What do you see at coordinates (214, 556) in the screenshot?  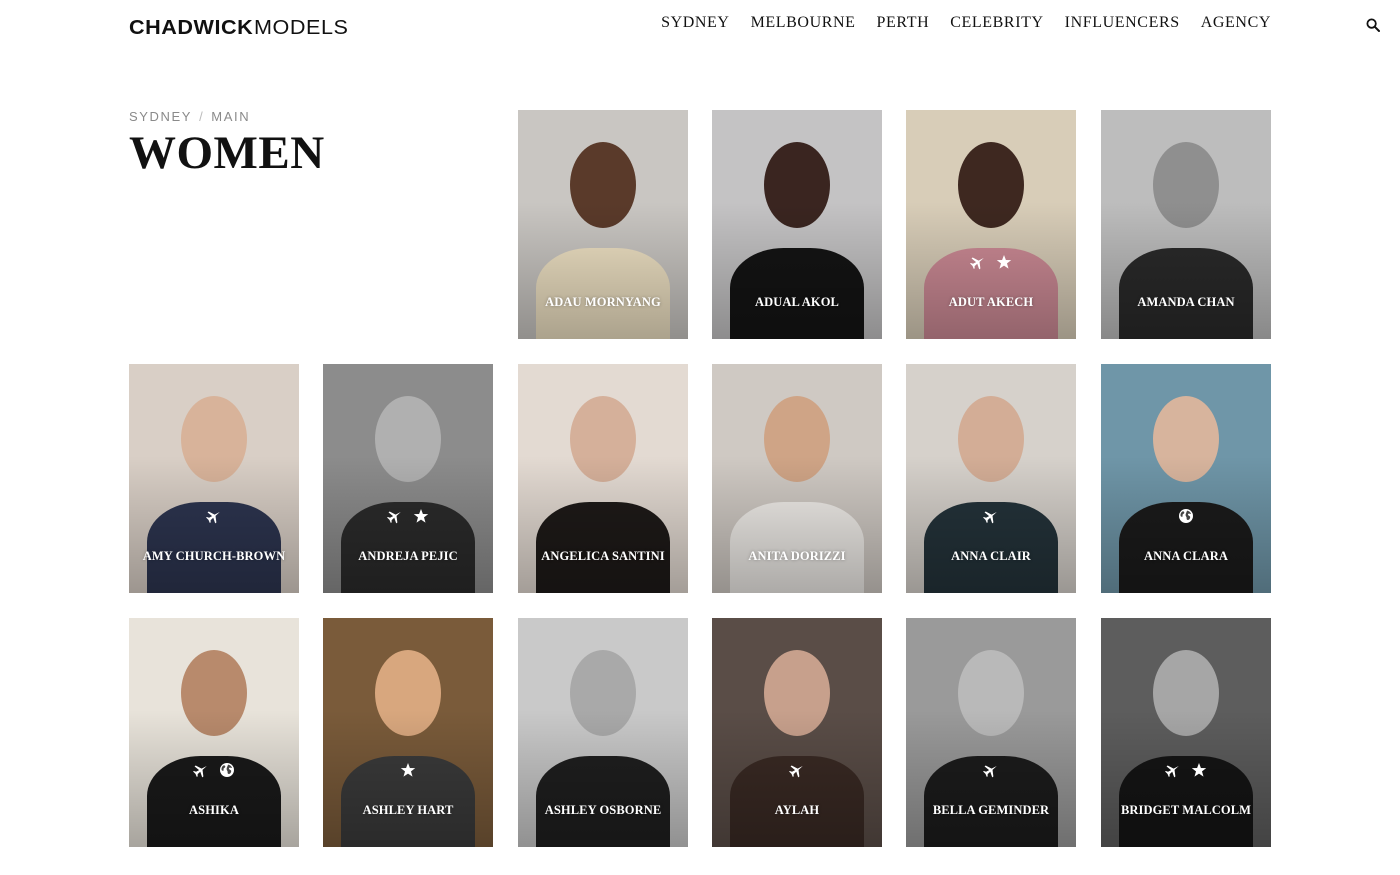 I see `model-name: AMY CHURCH-BROWN` at bounding box center [214, 556].